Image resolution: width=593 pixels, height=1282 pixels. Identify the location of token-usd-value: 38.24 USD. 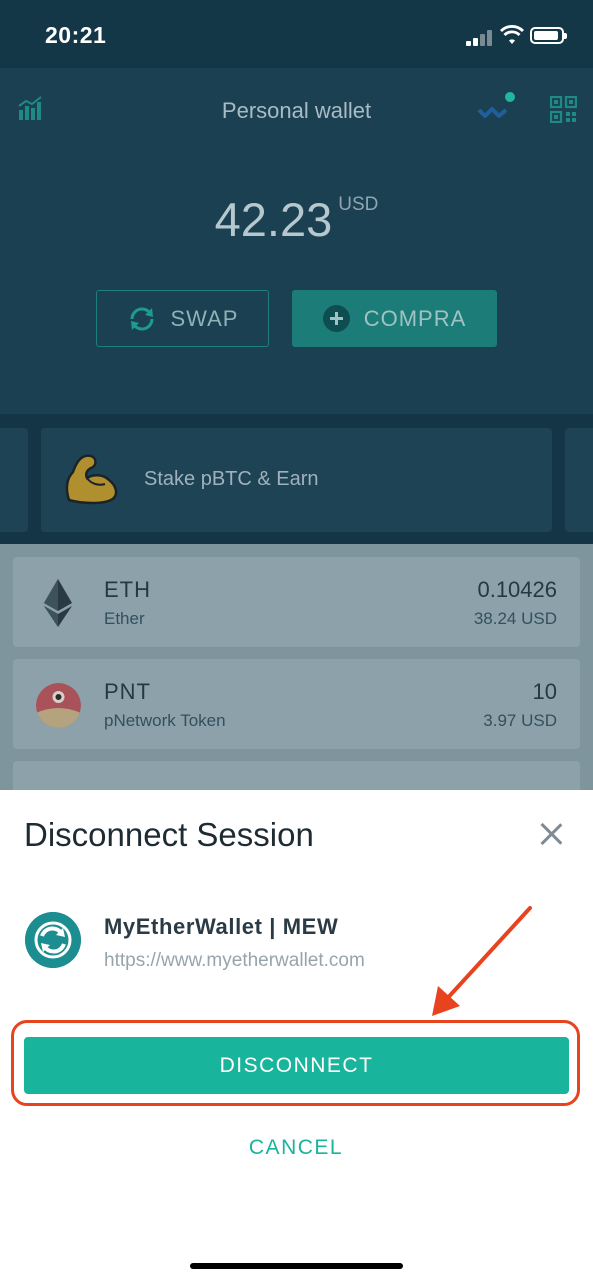
(515, 618).